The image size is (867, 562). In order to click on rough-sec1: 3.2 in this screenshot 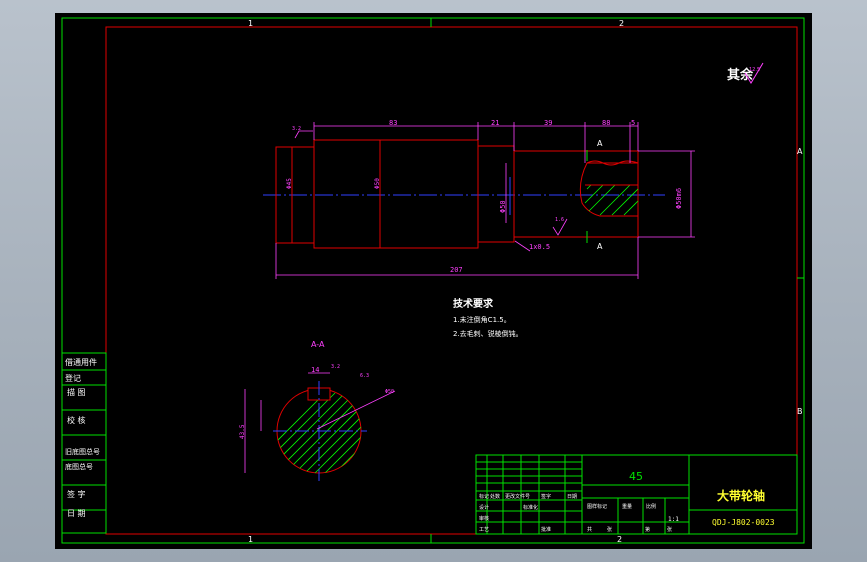, I will do `click(335, 367)`.